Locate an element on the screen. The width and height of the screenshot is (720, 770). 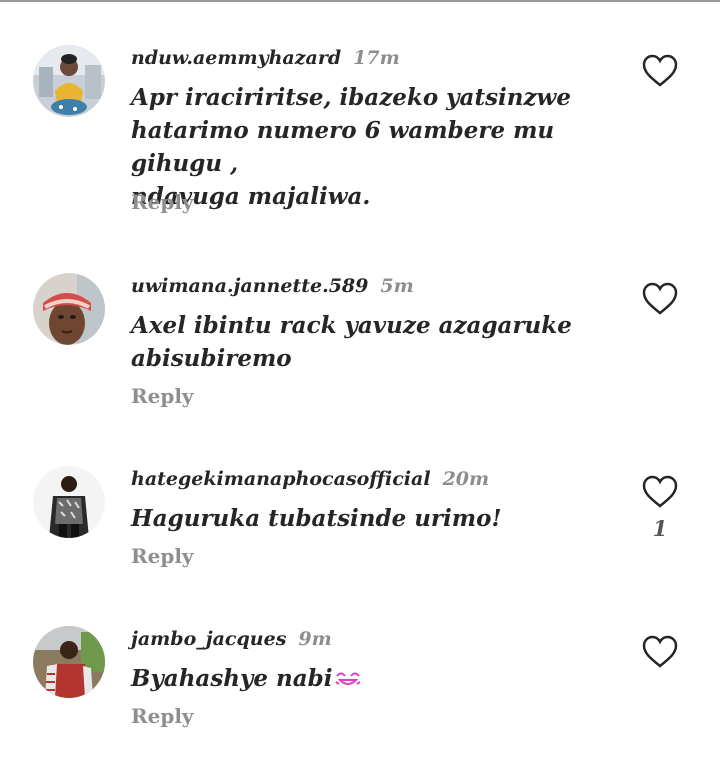
username: jambo_jacques is located at coordinates (208, 639).